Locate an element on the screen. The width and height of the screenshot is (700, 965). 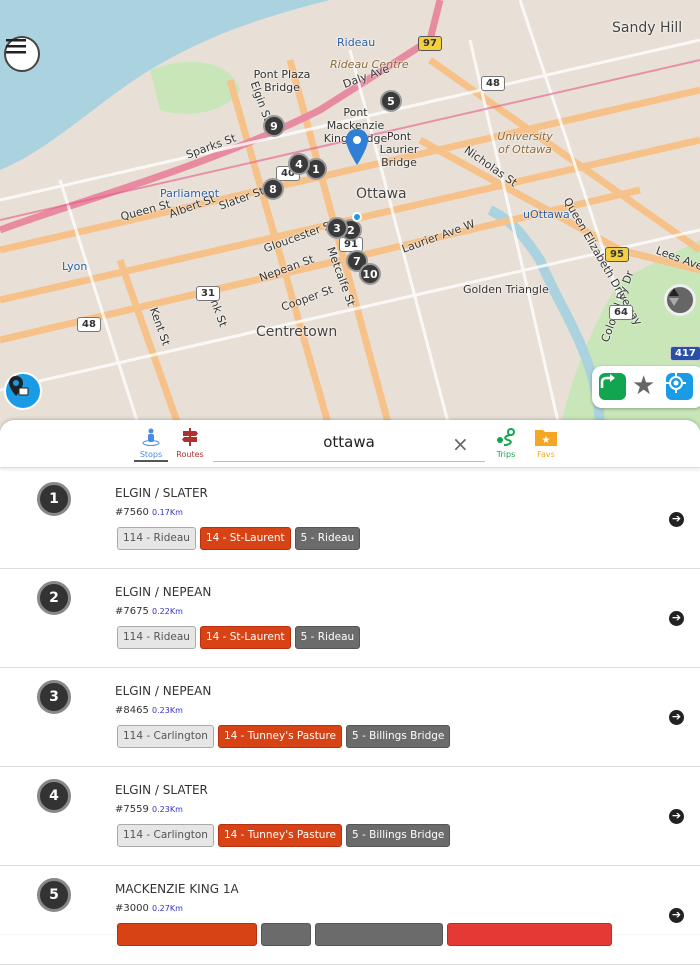
road-shield: 31 is located at coordinates (208, 293).